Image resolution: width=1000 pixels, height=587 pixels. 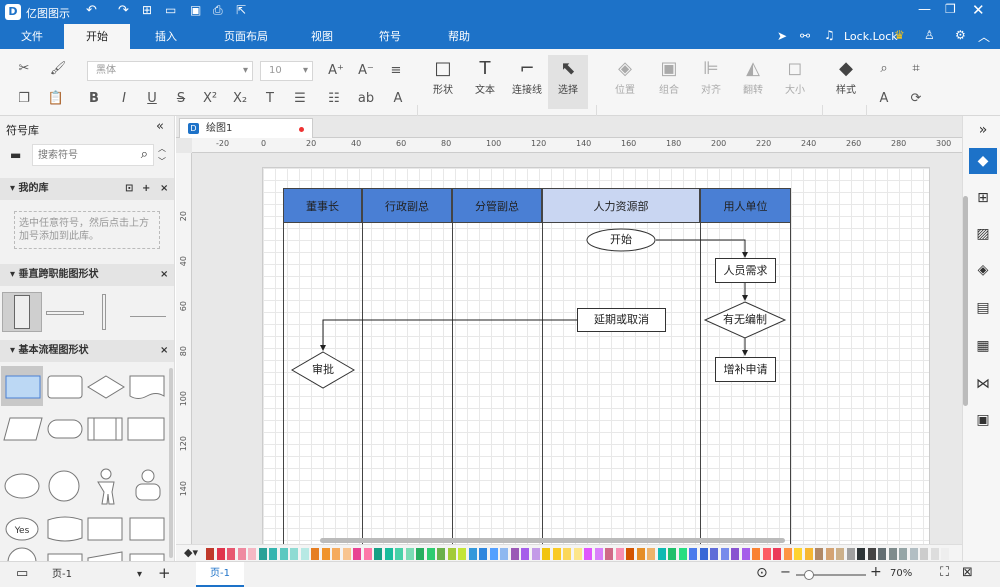 What do you see at coordinates (407, 205) in the screenshot?
I see `lane-header-admin-vp: 行政副总` at bounding box center [407, 205].